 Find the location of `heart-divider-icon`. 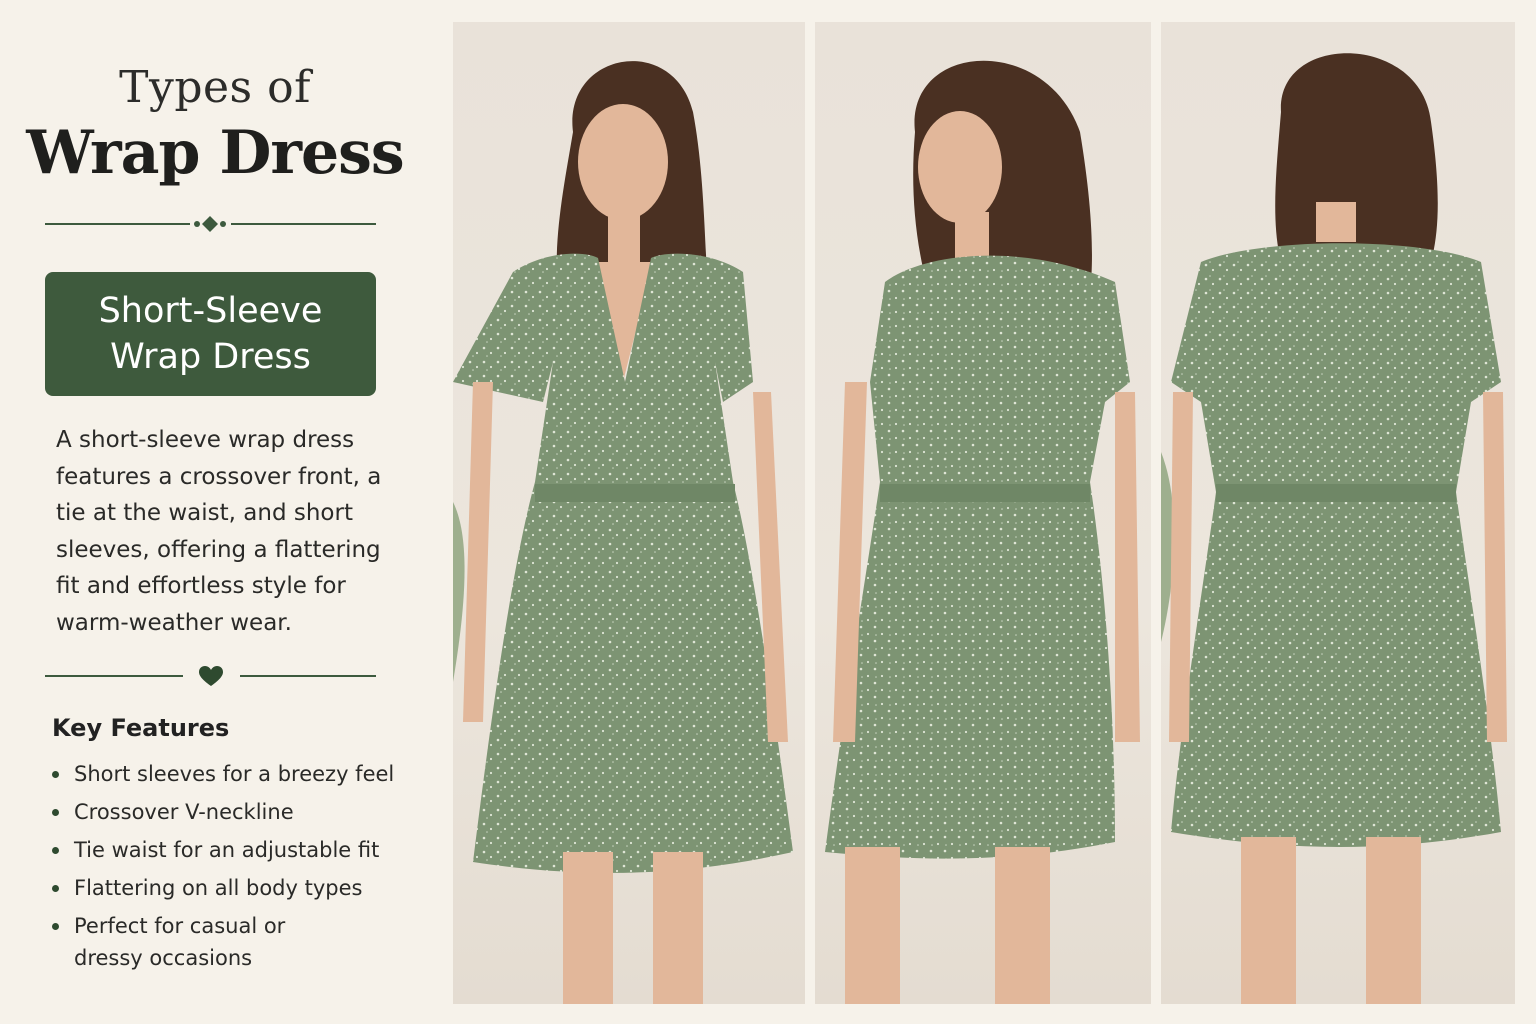

heart-divider-icon is located at coordinates (211, 676).